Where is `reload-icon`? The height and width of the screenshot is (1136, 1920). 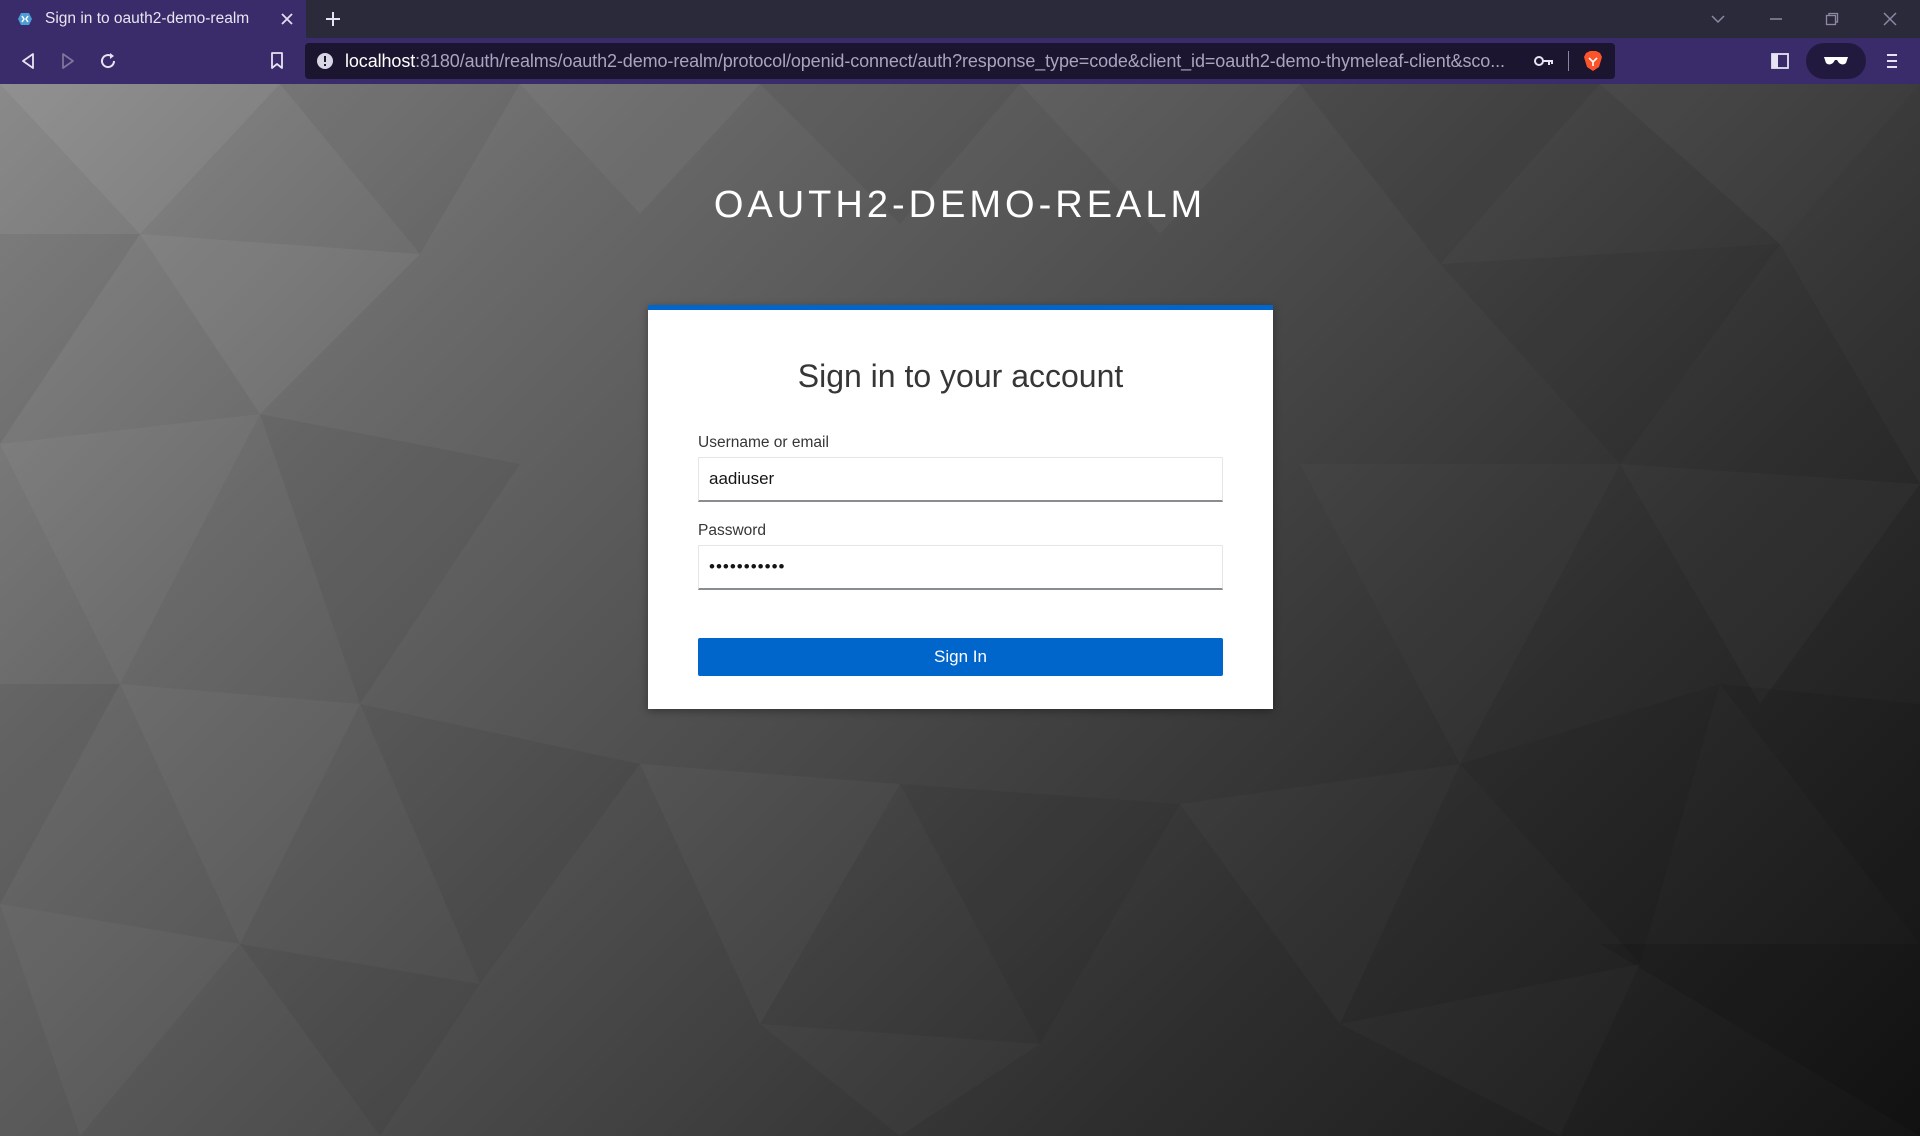
reload-icon is located at coordinates (108, 61).